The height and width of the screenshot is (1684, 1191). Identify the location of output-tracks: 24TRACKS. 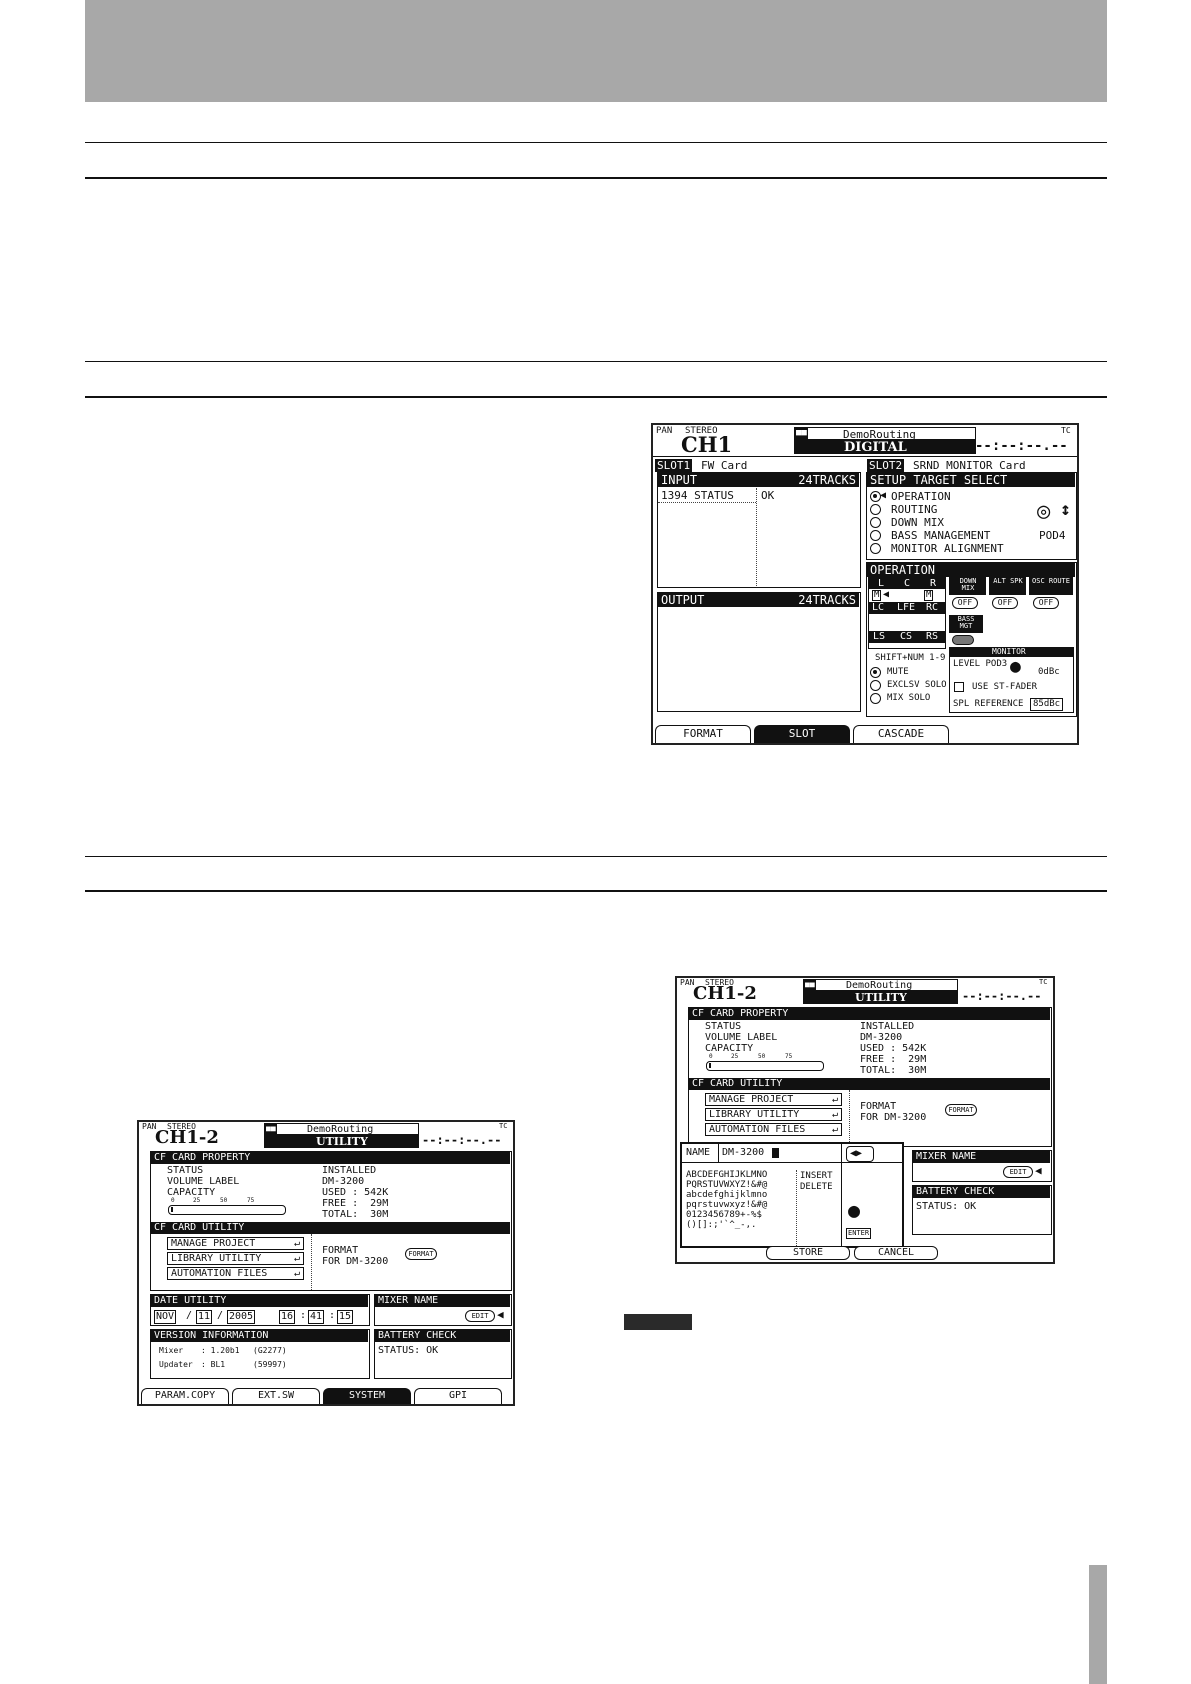
(827, 600).